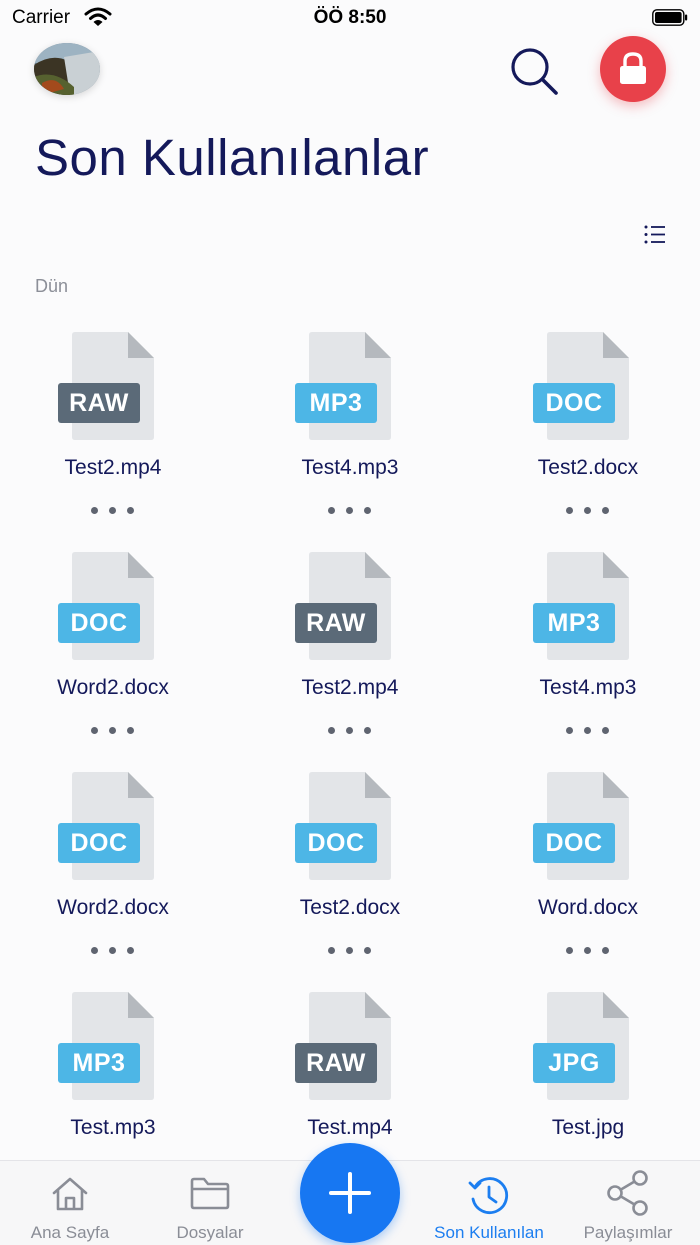 The height and width of the screenshot is (1245, 700). What do you see at coordinates (70, 1194) in the screenshot?
I see `home-icon` at bounding box center [70, 1194].